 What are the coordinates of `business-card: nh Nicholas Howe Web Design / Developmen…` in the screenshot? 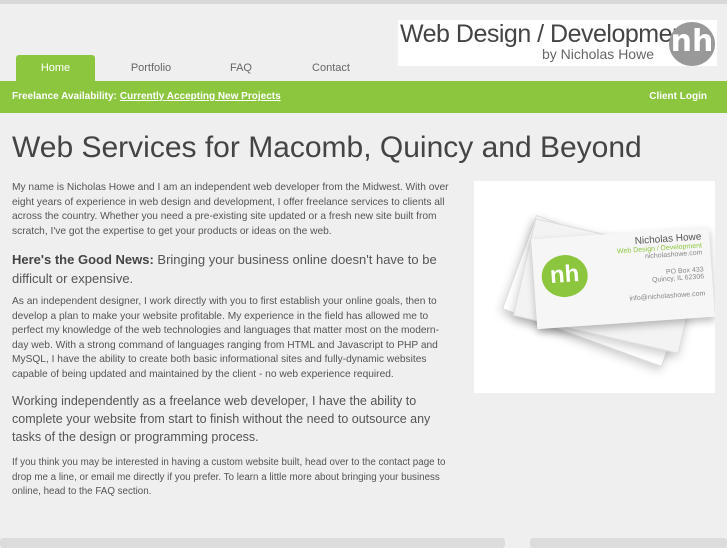 It's located at (623, 278).